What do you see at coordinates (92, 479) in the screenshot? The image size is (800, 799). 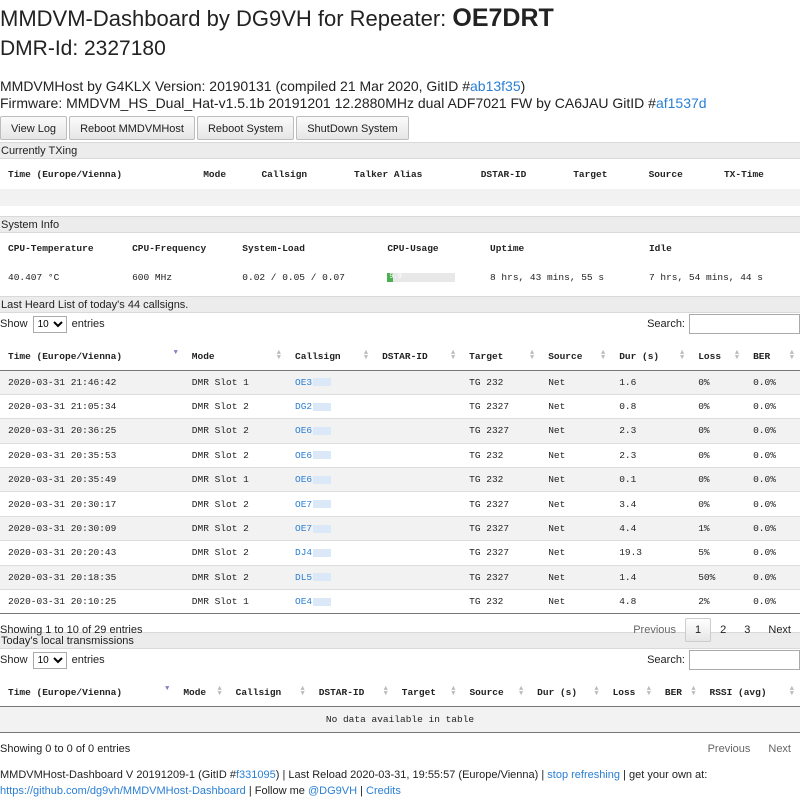 I see `cell-time: 2020-03-31 20:35:49` at bounding box center [92, 479].